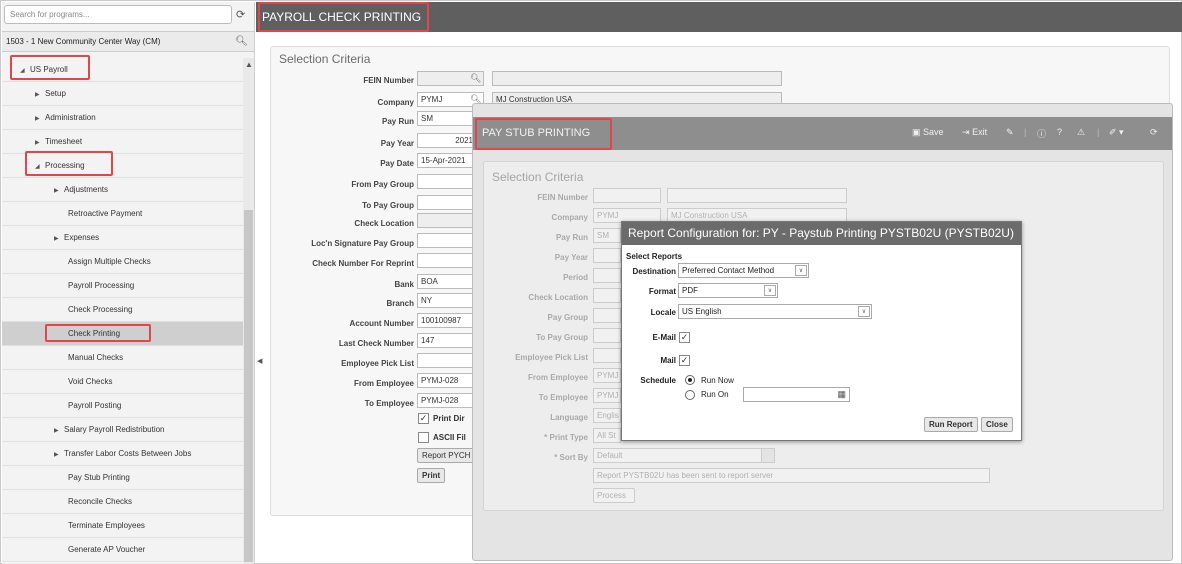 The width and height of the screenshot is (1182, 564). I want to click on sidebar-item-label: Terminate Employees, so click(106, 525).